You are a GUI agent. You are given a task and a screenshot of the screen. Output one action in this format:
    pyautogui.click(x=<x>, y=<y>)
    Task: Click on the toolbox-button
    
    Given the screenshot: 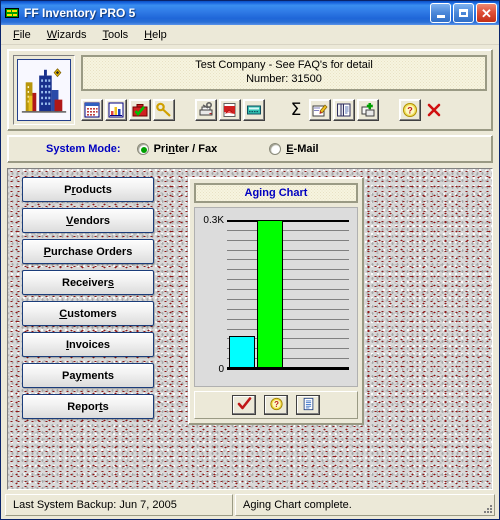 What is the action you would take?
    pyautogui.click(x=140, y=110)
    